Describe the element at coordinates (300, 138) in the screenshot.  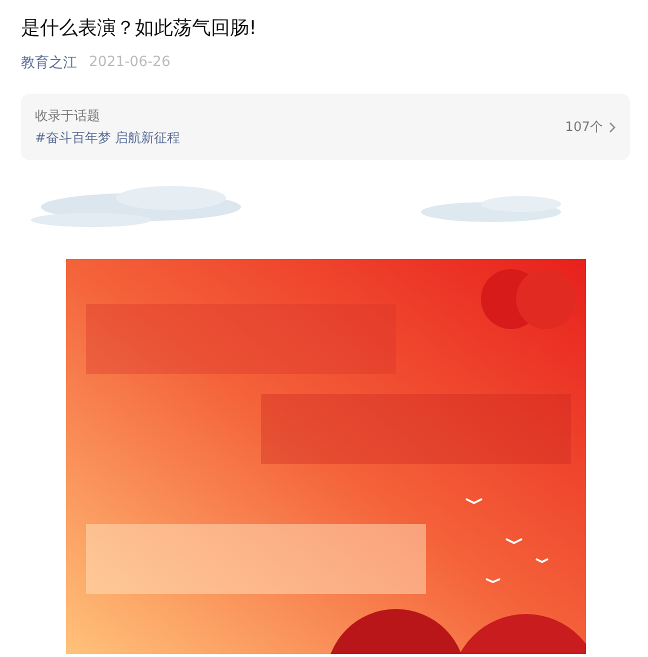
I see `topic-tag: #奋斗百年梦 启航新征程` at that location.